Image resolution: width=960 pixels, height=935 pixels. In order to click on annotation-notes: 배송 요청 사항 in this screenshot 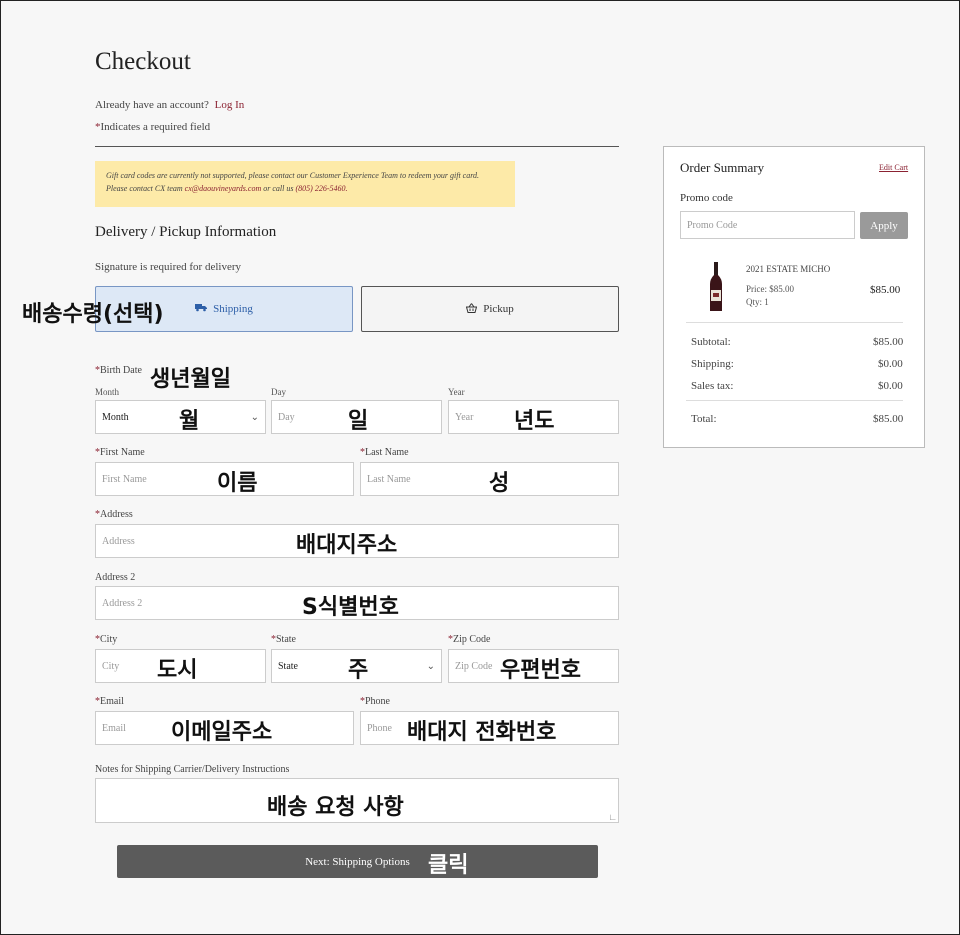, I will do `click(335, 807)`.